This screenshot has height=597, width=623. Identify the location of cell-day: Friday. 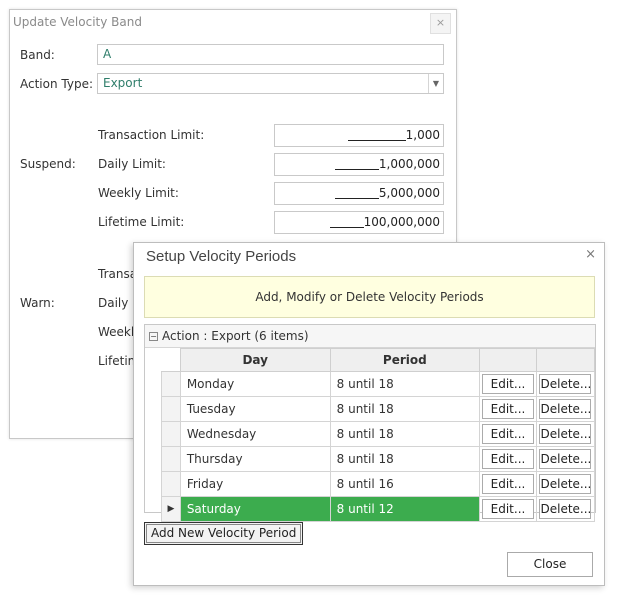
(255, 484).